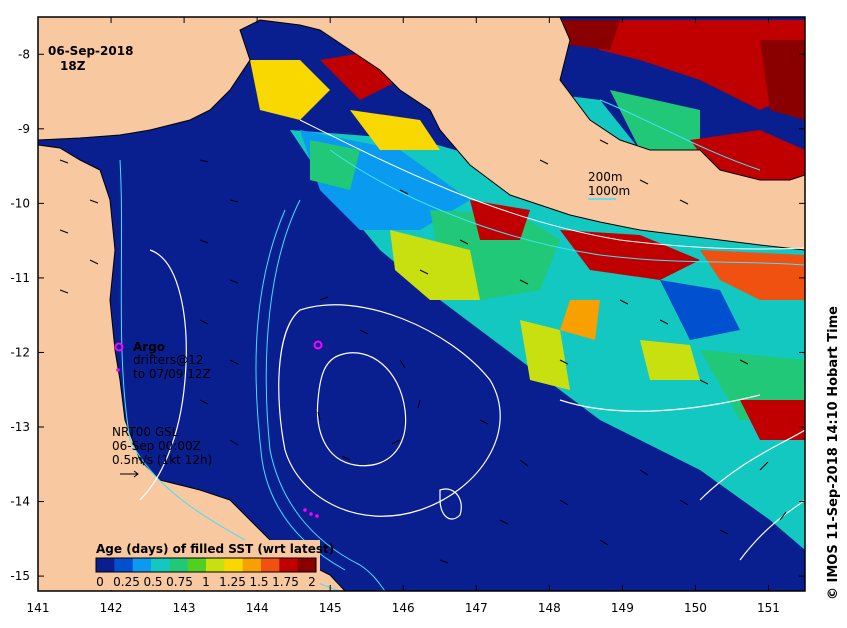 Image resolution: width=847 pixels, height=628 pixels. I want to click on x-tick-label: 149, so click(622, 608).